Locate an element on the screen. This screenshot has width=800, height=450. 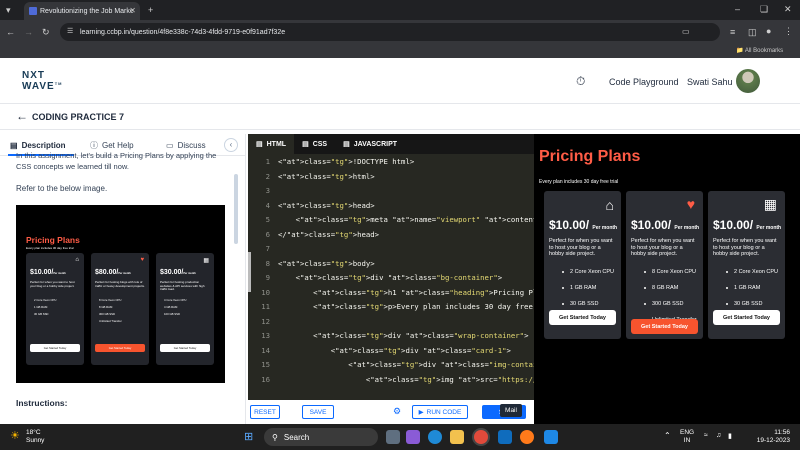
home-icon: ⌂ is located at coordinates (609, 205).